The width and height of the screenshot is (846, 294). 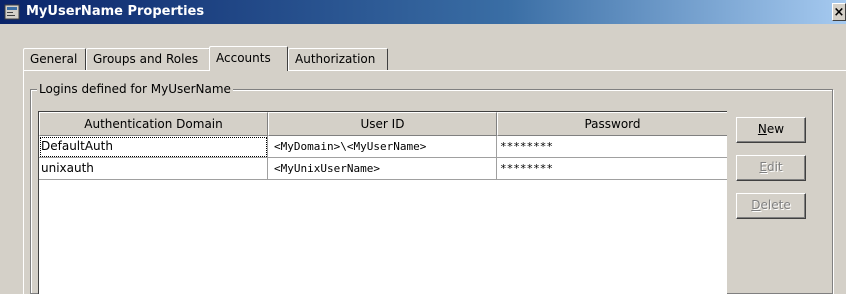 I want to click on tab-label: General, so click(x=54, y=59).